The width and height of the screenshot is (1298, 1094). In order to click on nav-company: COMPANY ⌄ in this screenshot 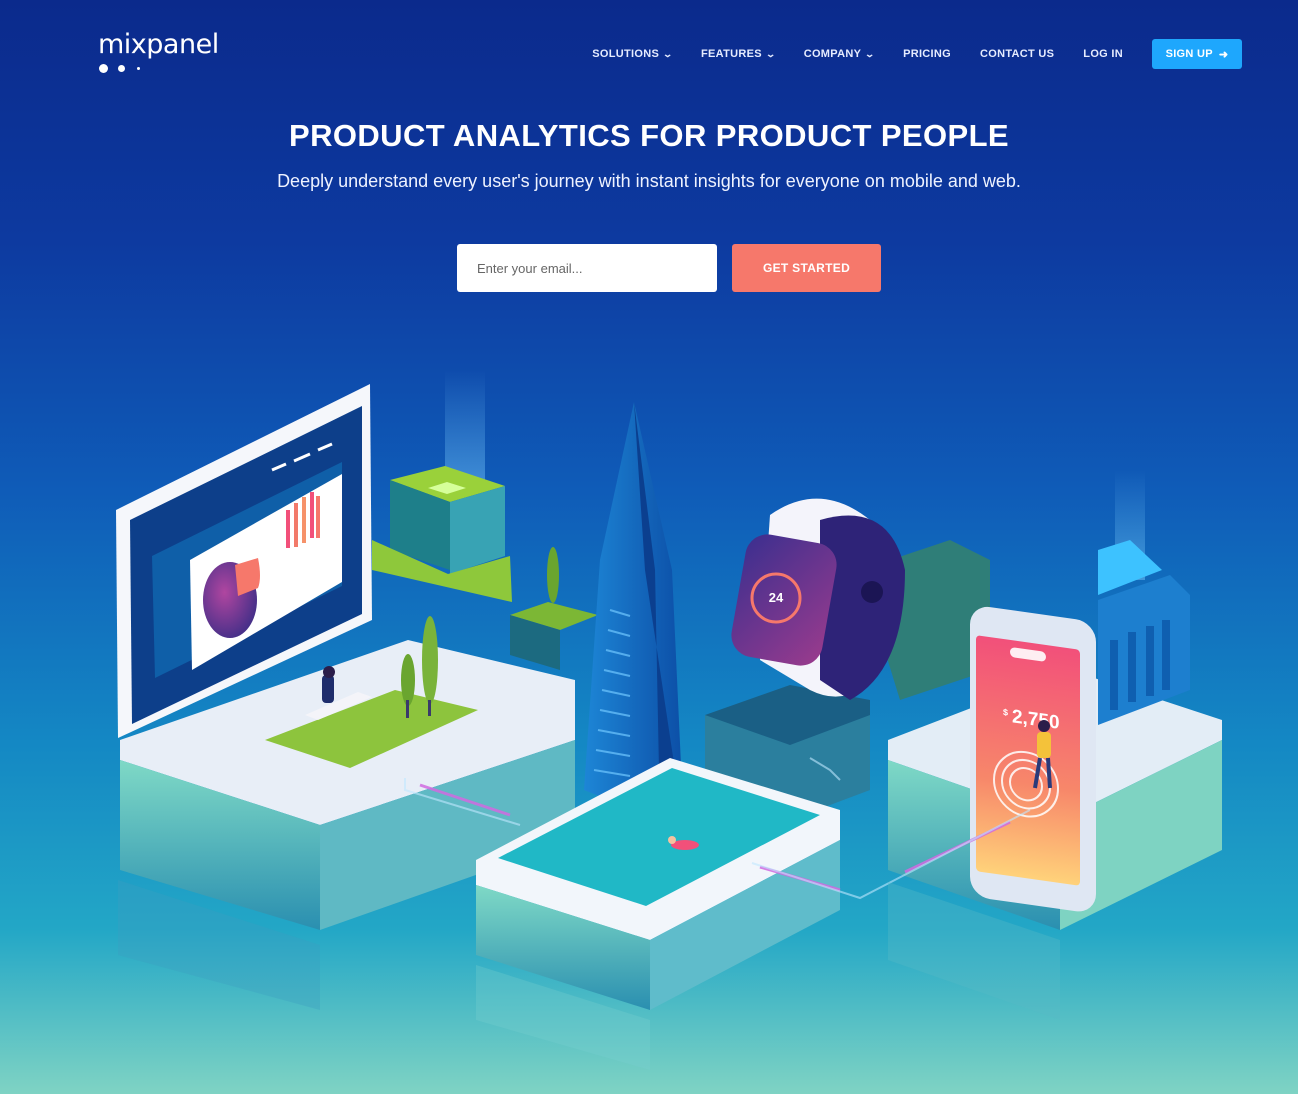, I will do `click(839, 54)`.